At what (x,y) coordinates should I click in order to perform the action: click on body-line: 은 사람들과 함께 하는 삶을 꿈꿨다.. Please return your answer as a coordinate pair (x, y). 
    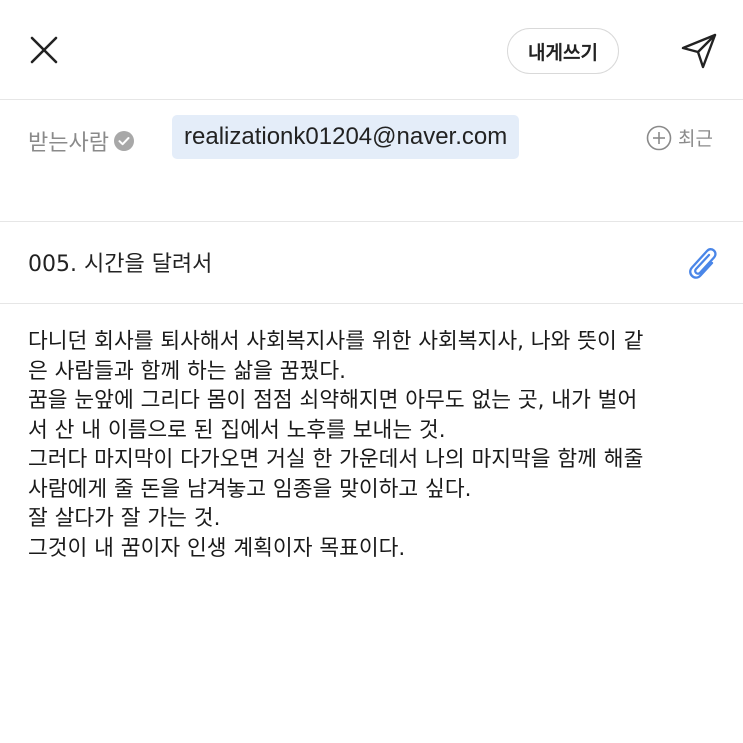
    Looking at the image, I should click on (187, 371).